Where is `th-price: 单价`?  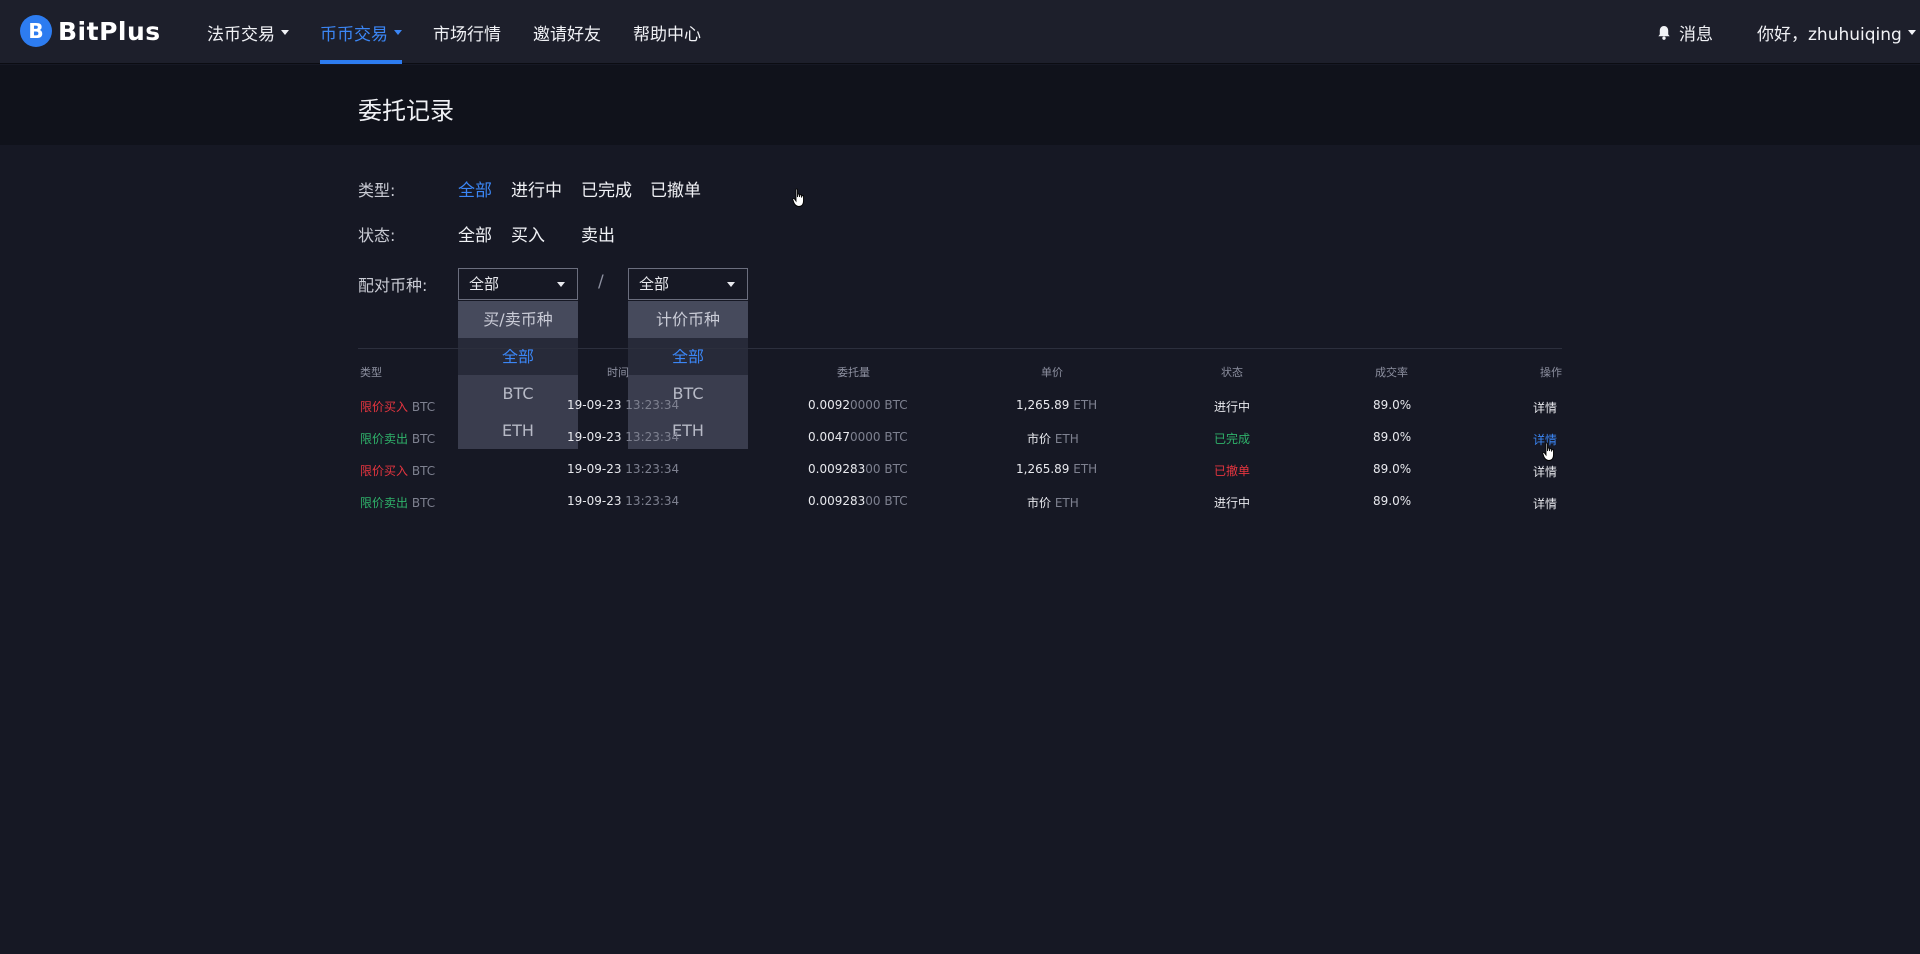
th-price: 单价 is located at coordinates (1052, 372).